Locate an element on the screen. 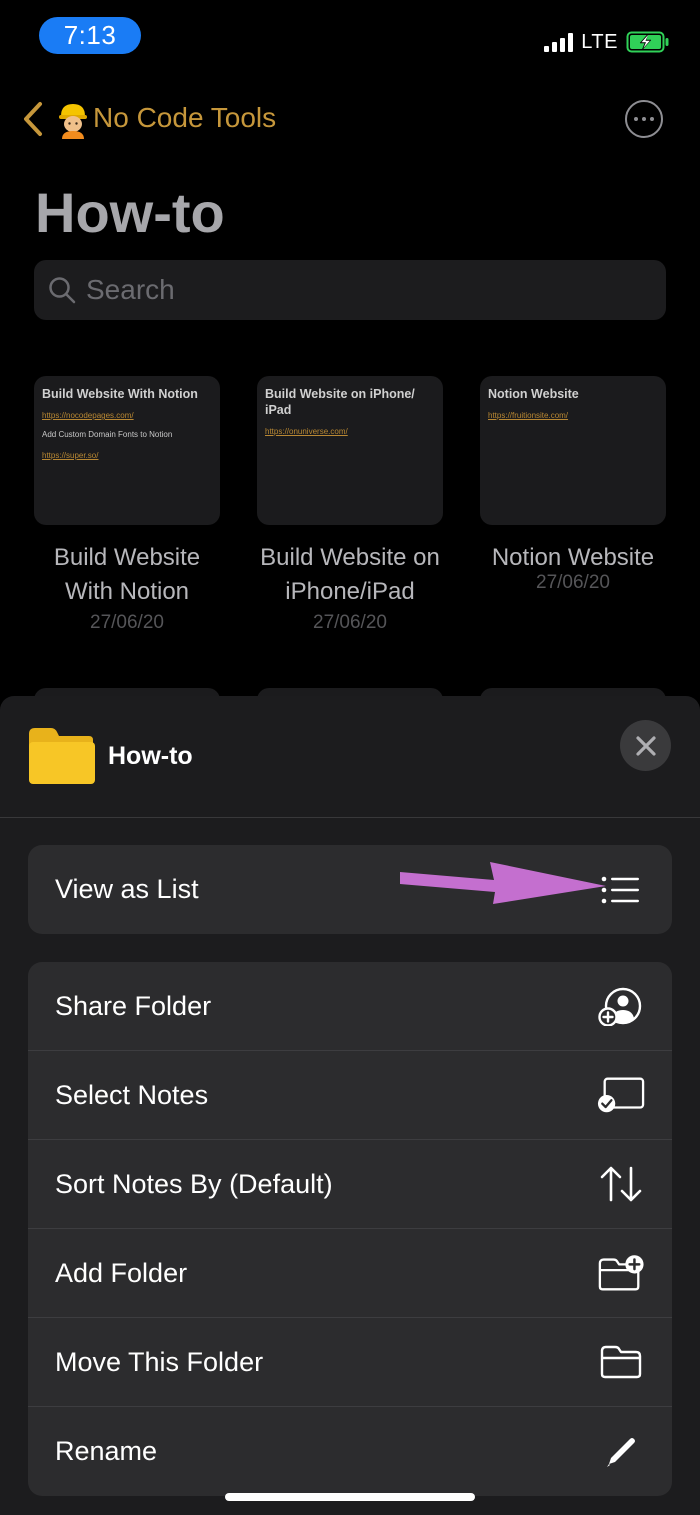  search-placeholder: Search is located at coordinates (130, 289).